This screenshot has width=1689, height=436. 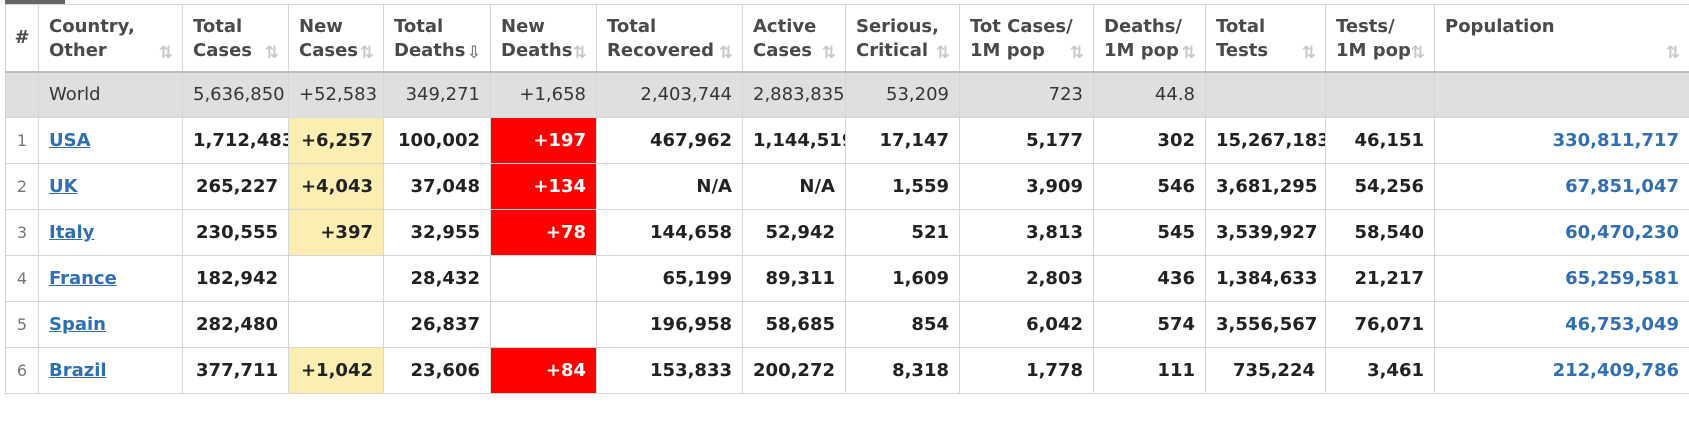 I want to click on cell-tot-cases-1m: 1,778, so click(x=1026, y=370).